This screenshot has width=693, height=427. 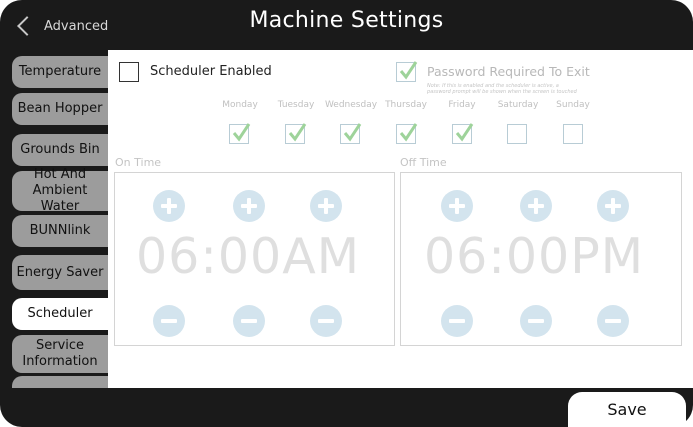 What do you see at coordinates (613, 206) in the screenshot?
I see `off-ampm-increment-button` at bounding box center [613, 206].